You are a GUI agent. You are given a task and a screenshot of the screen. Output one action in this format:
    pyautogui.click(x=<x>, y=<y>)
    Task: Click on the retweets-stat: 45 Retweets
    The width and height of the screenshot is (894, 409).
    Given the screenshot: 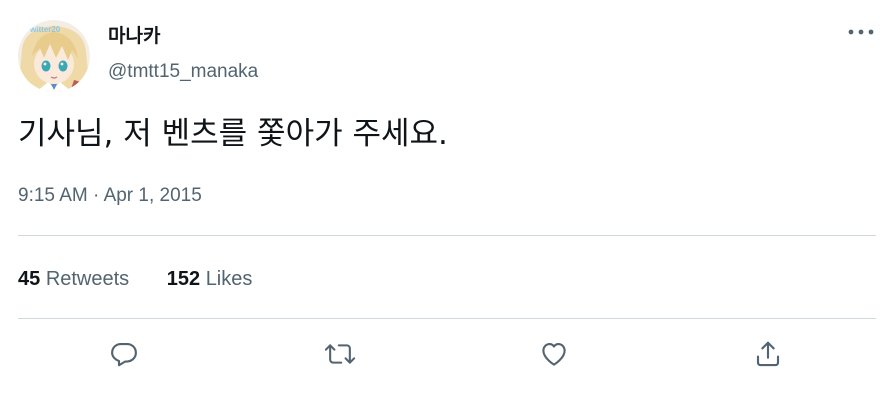 What is the action you would take?
    pyautogui.click(x=73, y=279)
    